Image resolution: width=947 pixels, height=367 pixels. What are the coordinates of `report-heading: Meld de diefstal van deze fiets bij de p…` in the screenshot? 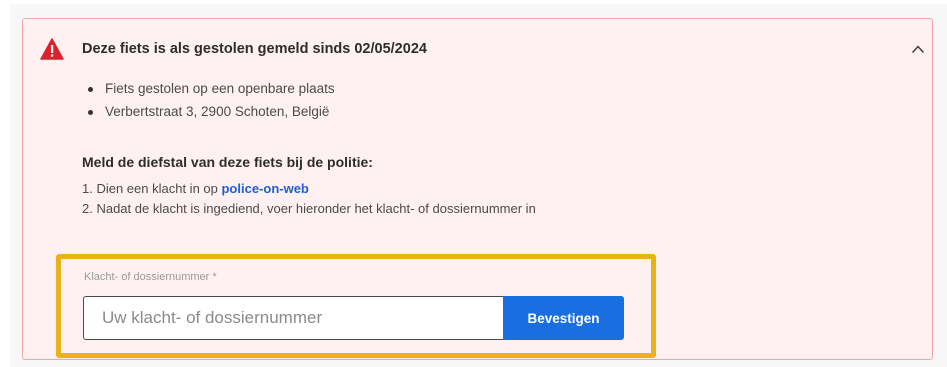 It's located at (227, 162).